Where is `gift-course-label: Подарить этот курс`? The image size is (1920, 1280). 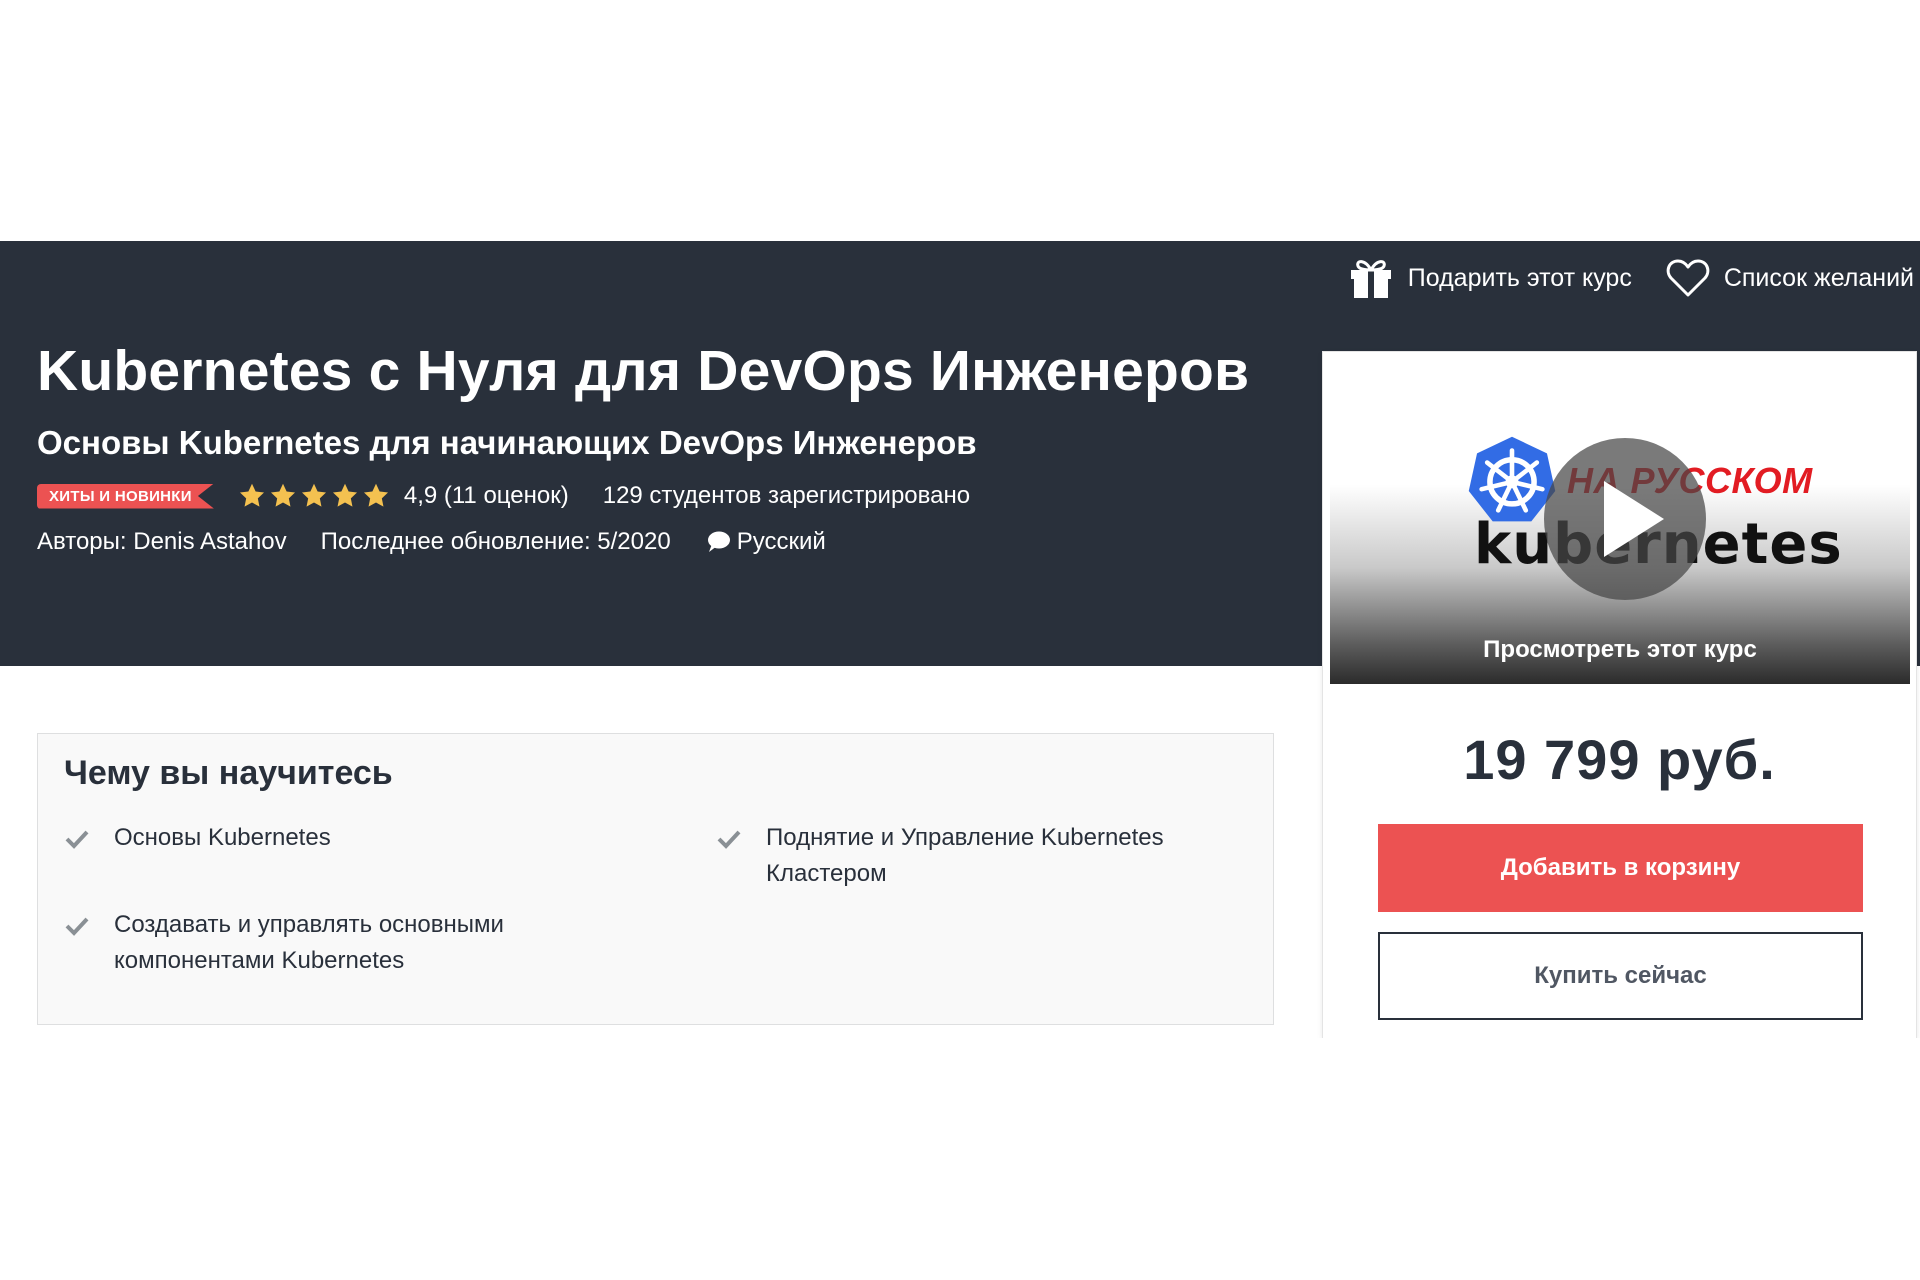
gift-course-label: Подарить этот курс is located at coordinates (1519, 277).